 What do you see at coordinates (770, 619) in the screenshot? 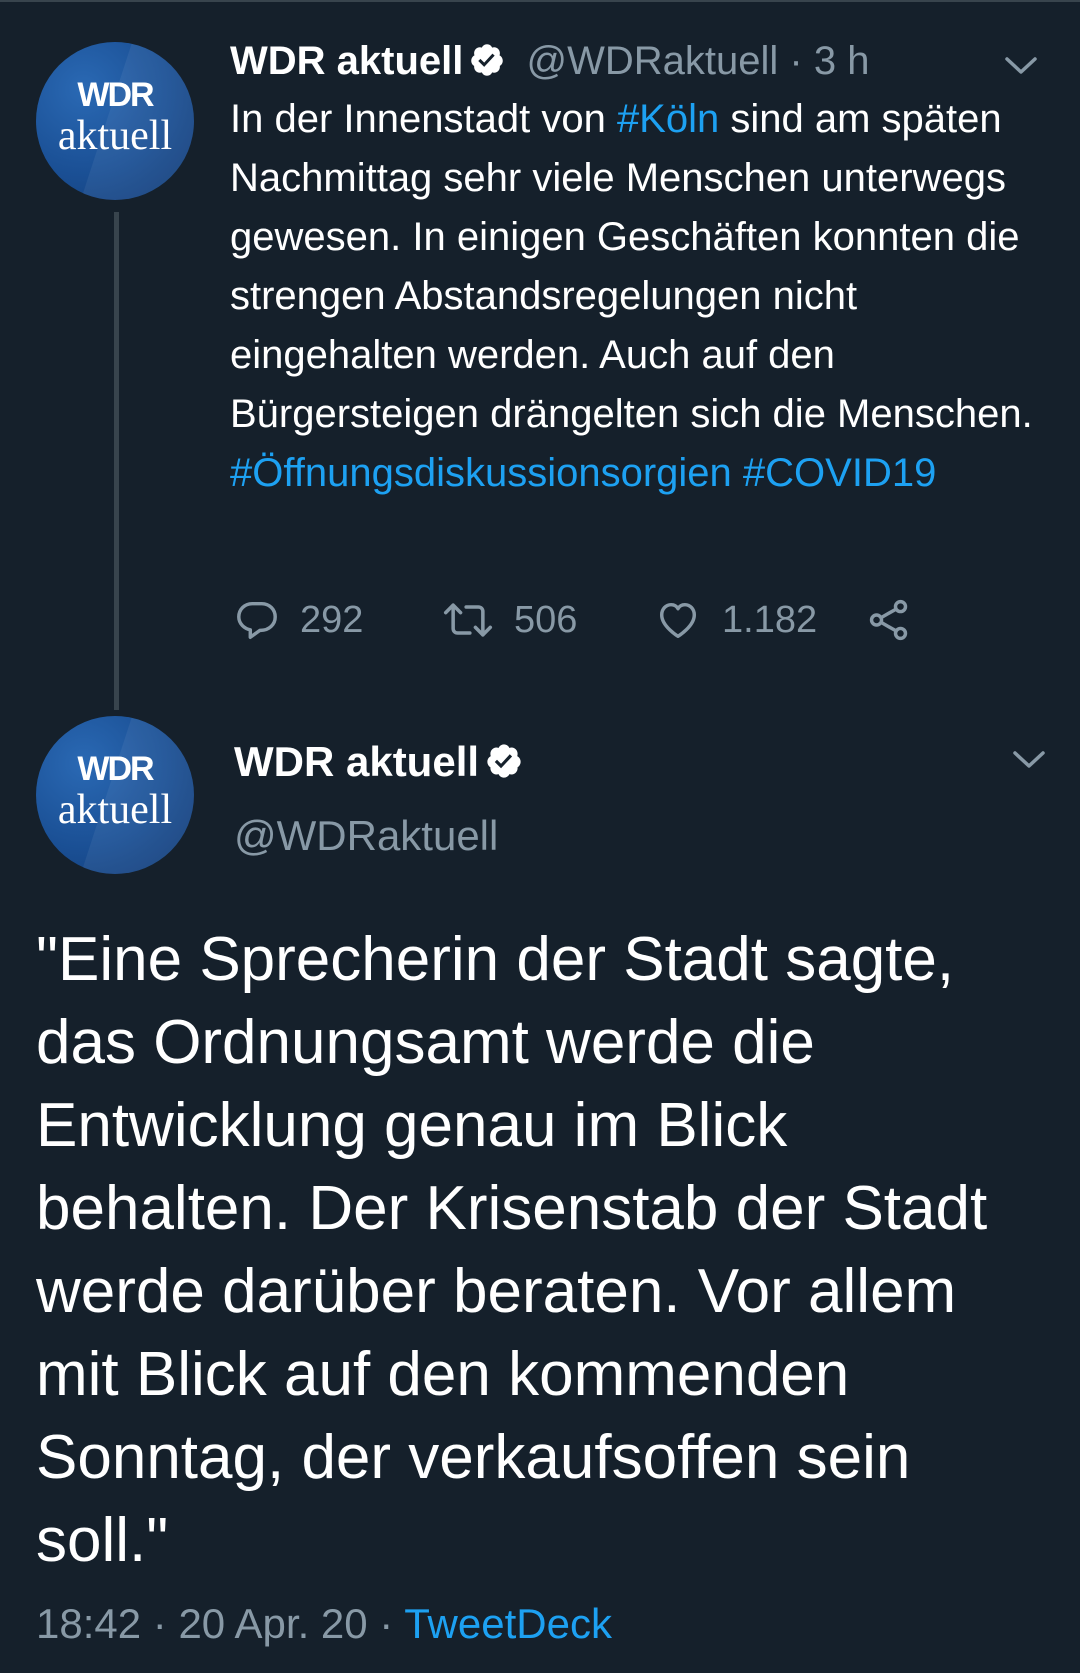
I see `like-count: 1.182` at bounding box center [770, 619].